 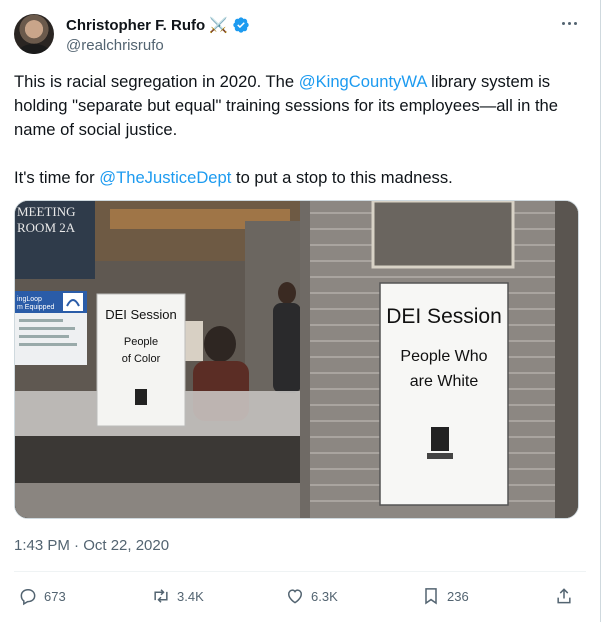 What do you see at coordinates (363, 81) in the screenshot?
I see `mention-link-kingcountywa: @KingCountyWA` at bounding box center [363, 81].